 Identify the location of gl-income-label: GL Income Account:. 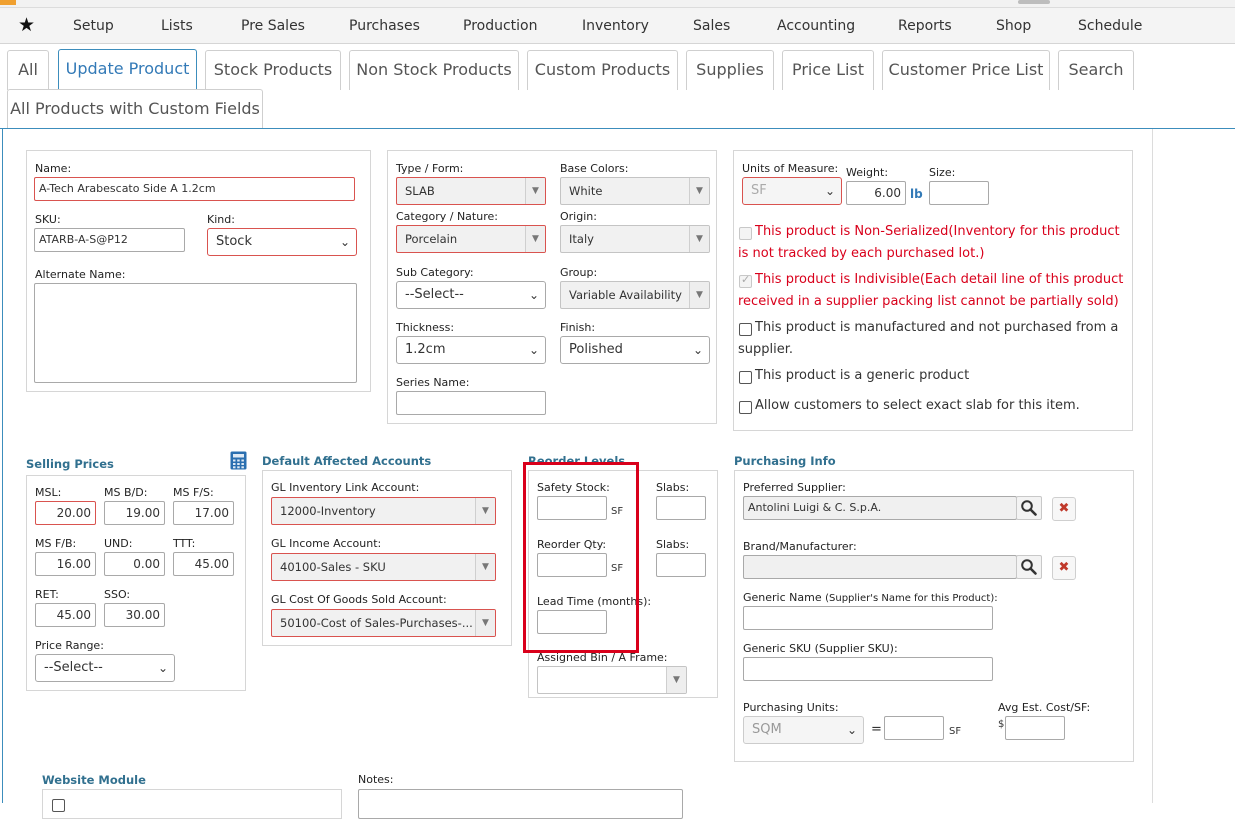
(326, 543).